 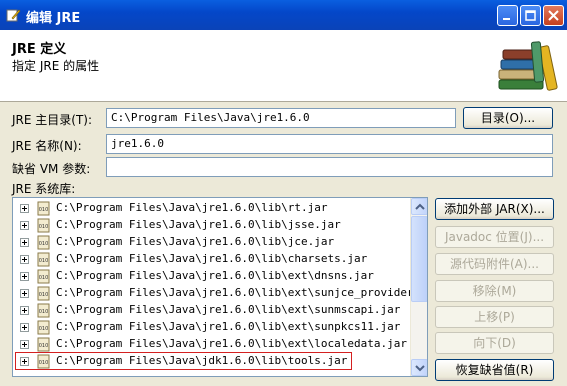 I want to click on scroll-thumb, so click(x=419, y=259).